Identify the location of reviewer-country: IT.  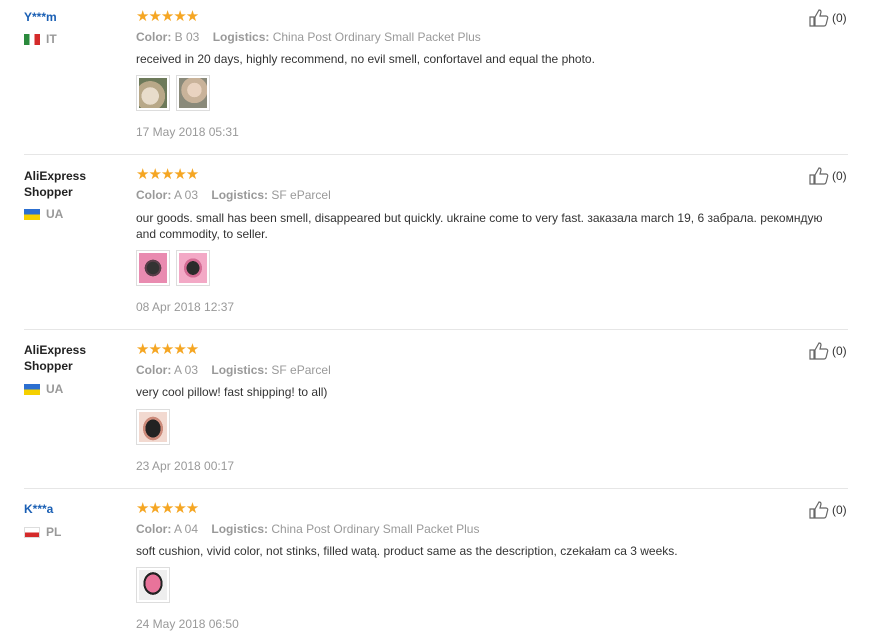
(40, 39).